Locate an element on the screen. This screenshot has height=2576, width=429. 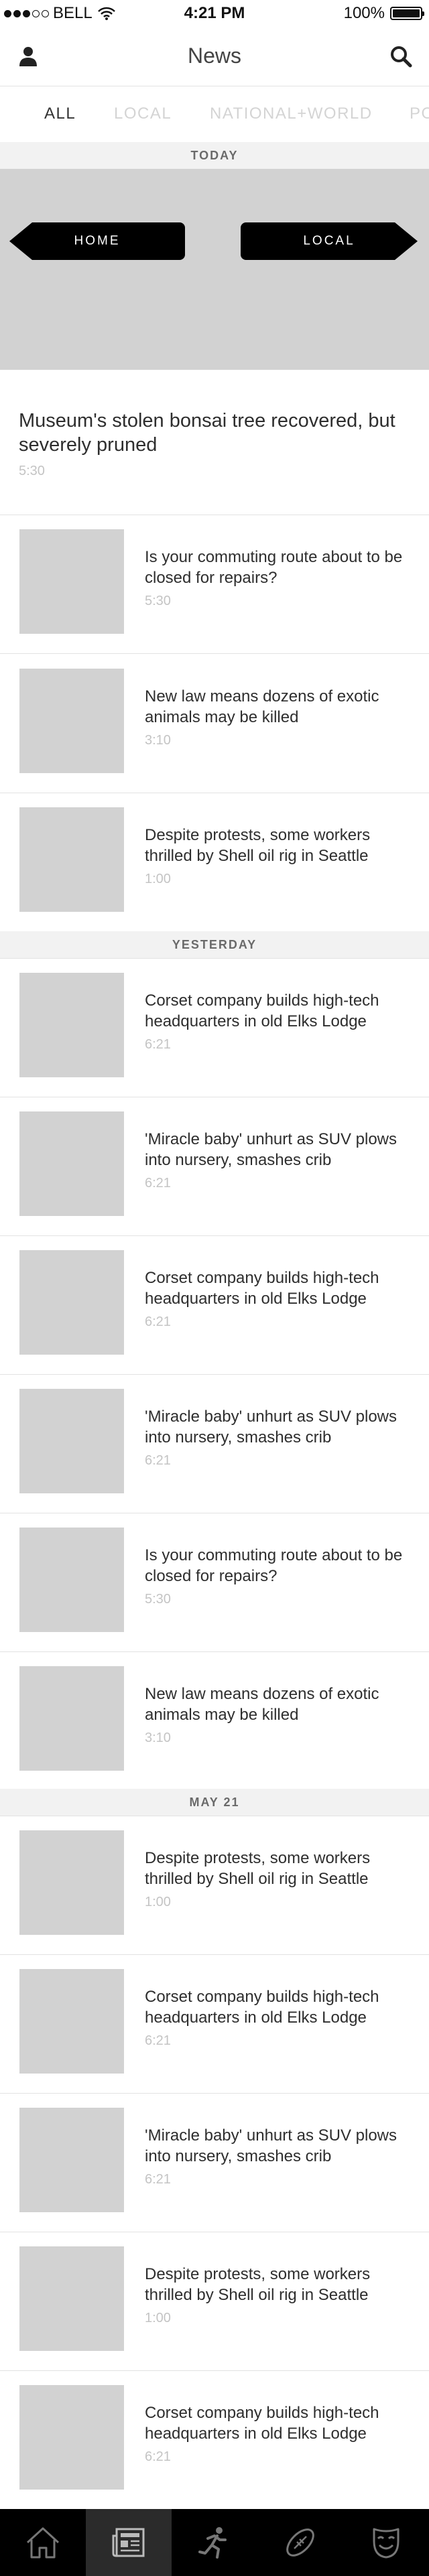
football-icon is located at coordinates (300, 2542).